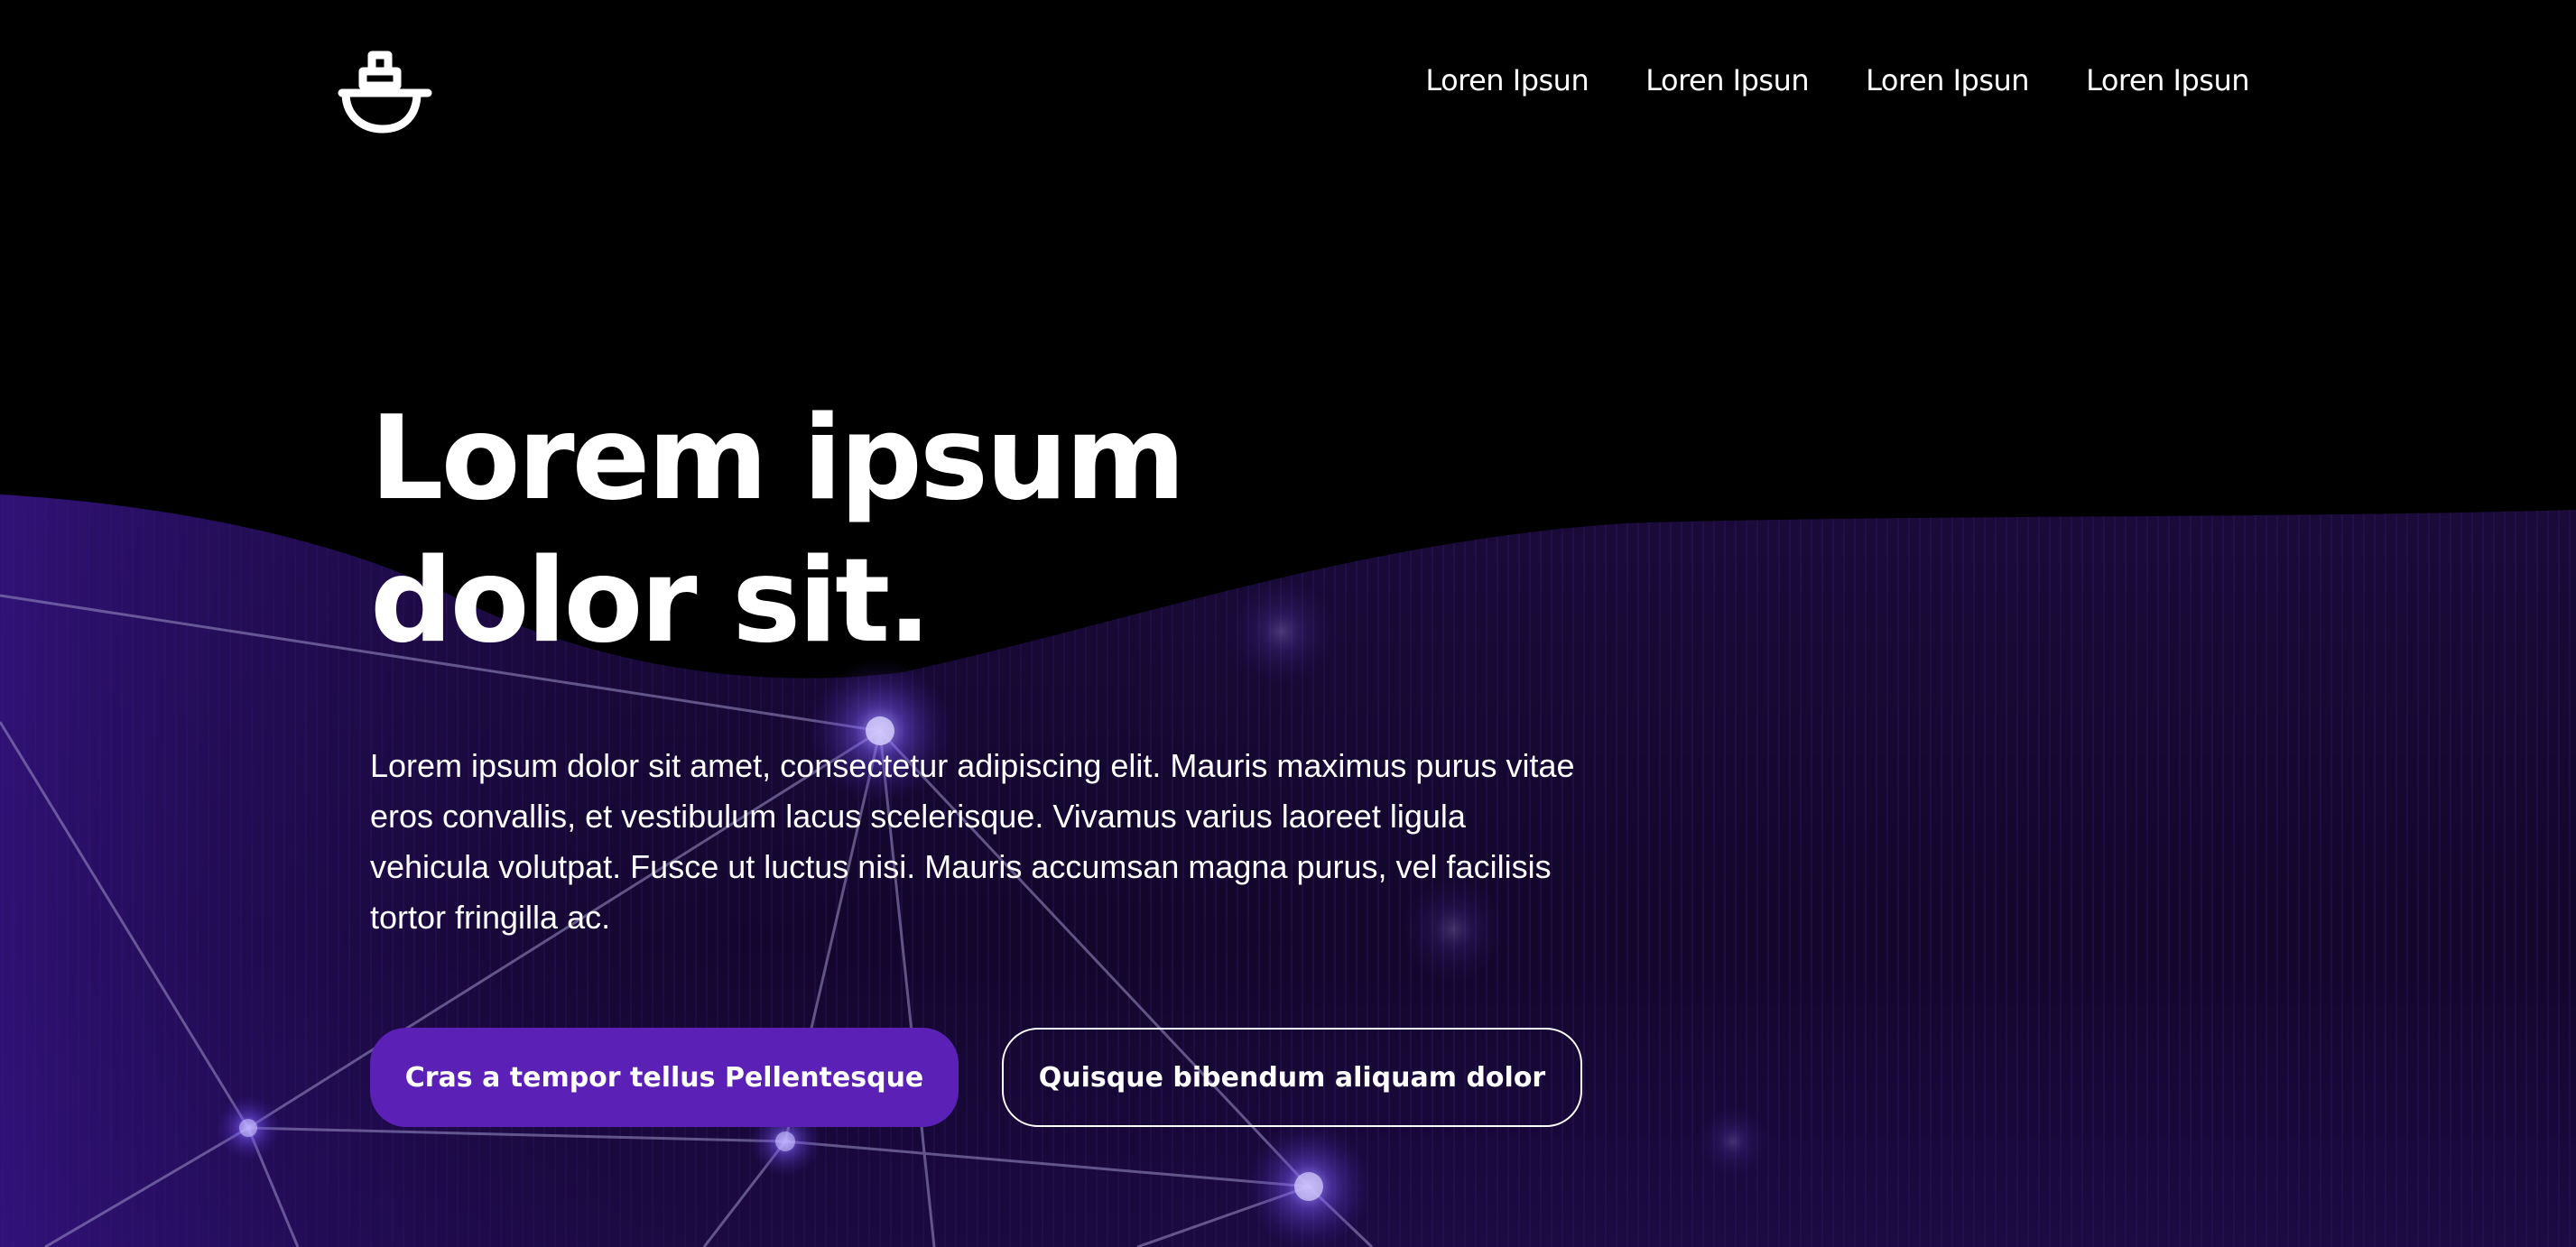 The image size is (2576, 1247). What do you see at coordinates (1507, 80) in the screenshot?
I see `nav-link-1: Loren Ipsun` at bounding box center [1507, 80].